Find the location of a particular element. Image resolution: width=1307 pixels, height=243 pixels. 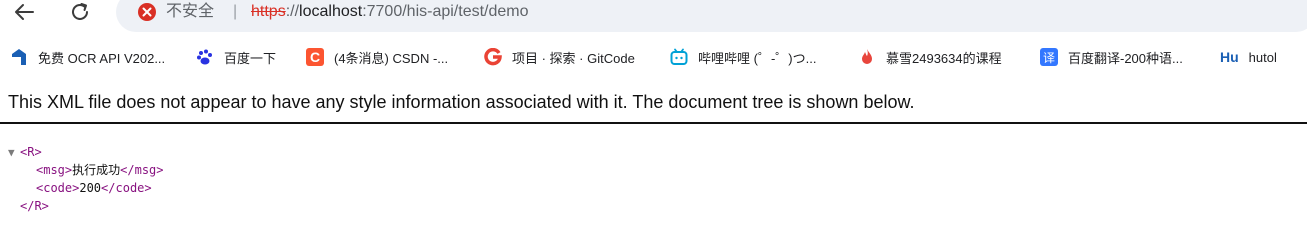

bookmark-label: 百度一下 is located at coordinates (250, 58).